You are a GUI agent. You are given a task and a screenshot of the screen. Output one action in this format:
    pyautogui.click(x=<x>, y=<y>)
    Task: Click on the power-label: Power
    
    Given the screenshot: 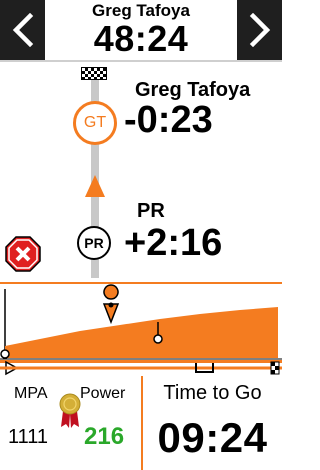 What is the action you would take?
    pyautogui.click(x=103, y=393)
    